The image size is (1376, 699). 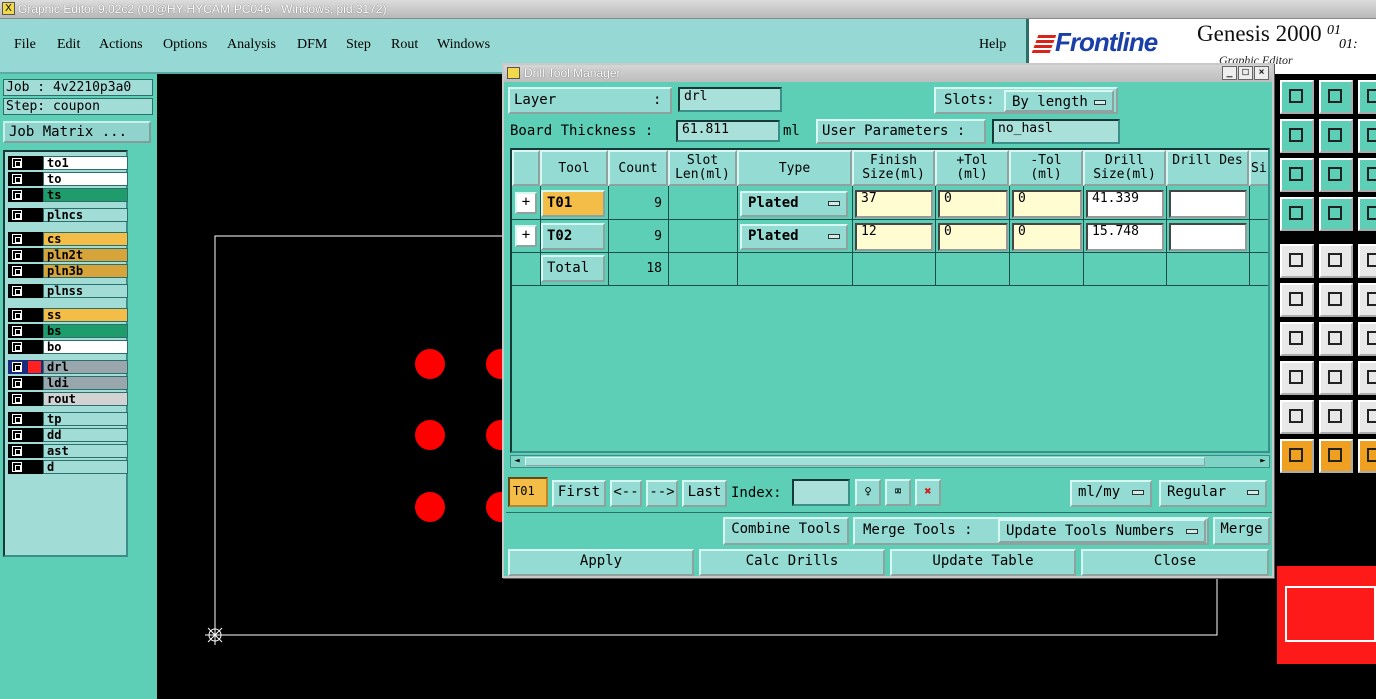 What do you see at coordinates (1367, 300) in the screenshot?
I see `arc-icon` at bounding box center [1367, 300].